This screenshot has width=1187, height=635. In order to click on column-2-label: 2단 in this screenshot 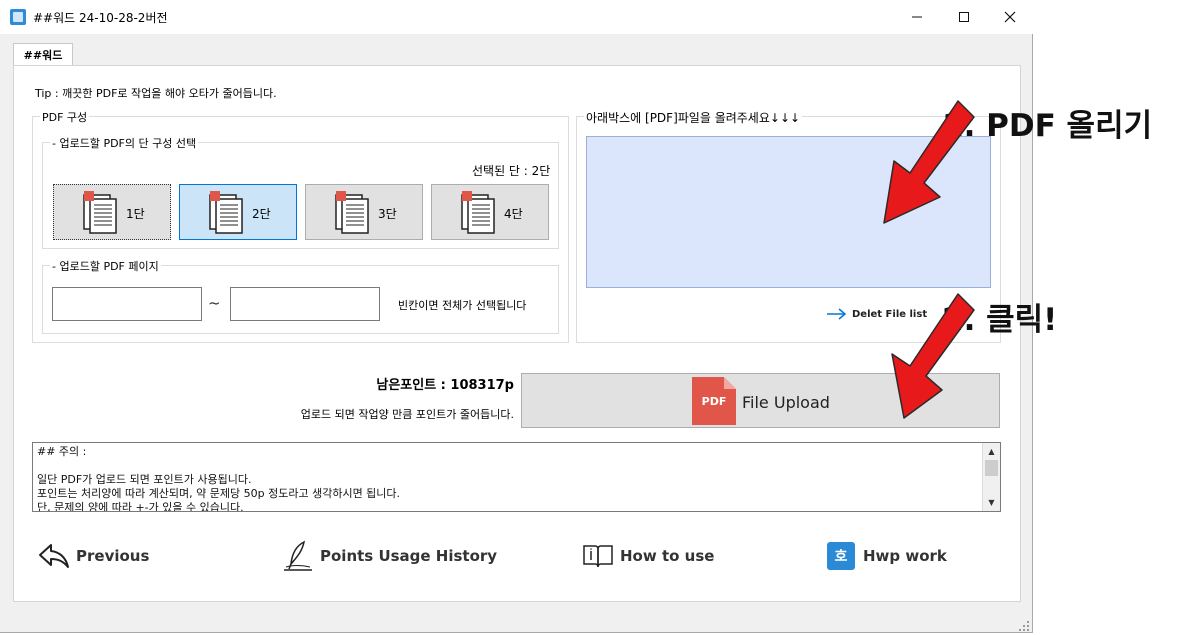, I will do `click(261, 214)`.